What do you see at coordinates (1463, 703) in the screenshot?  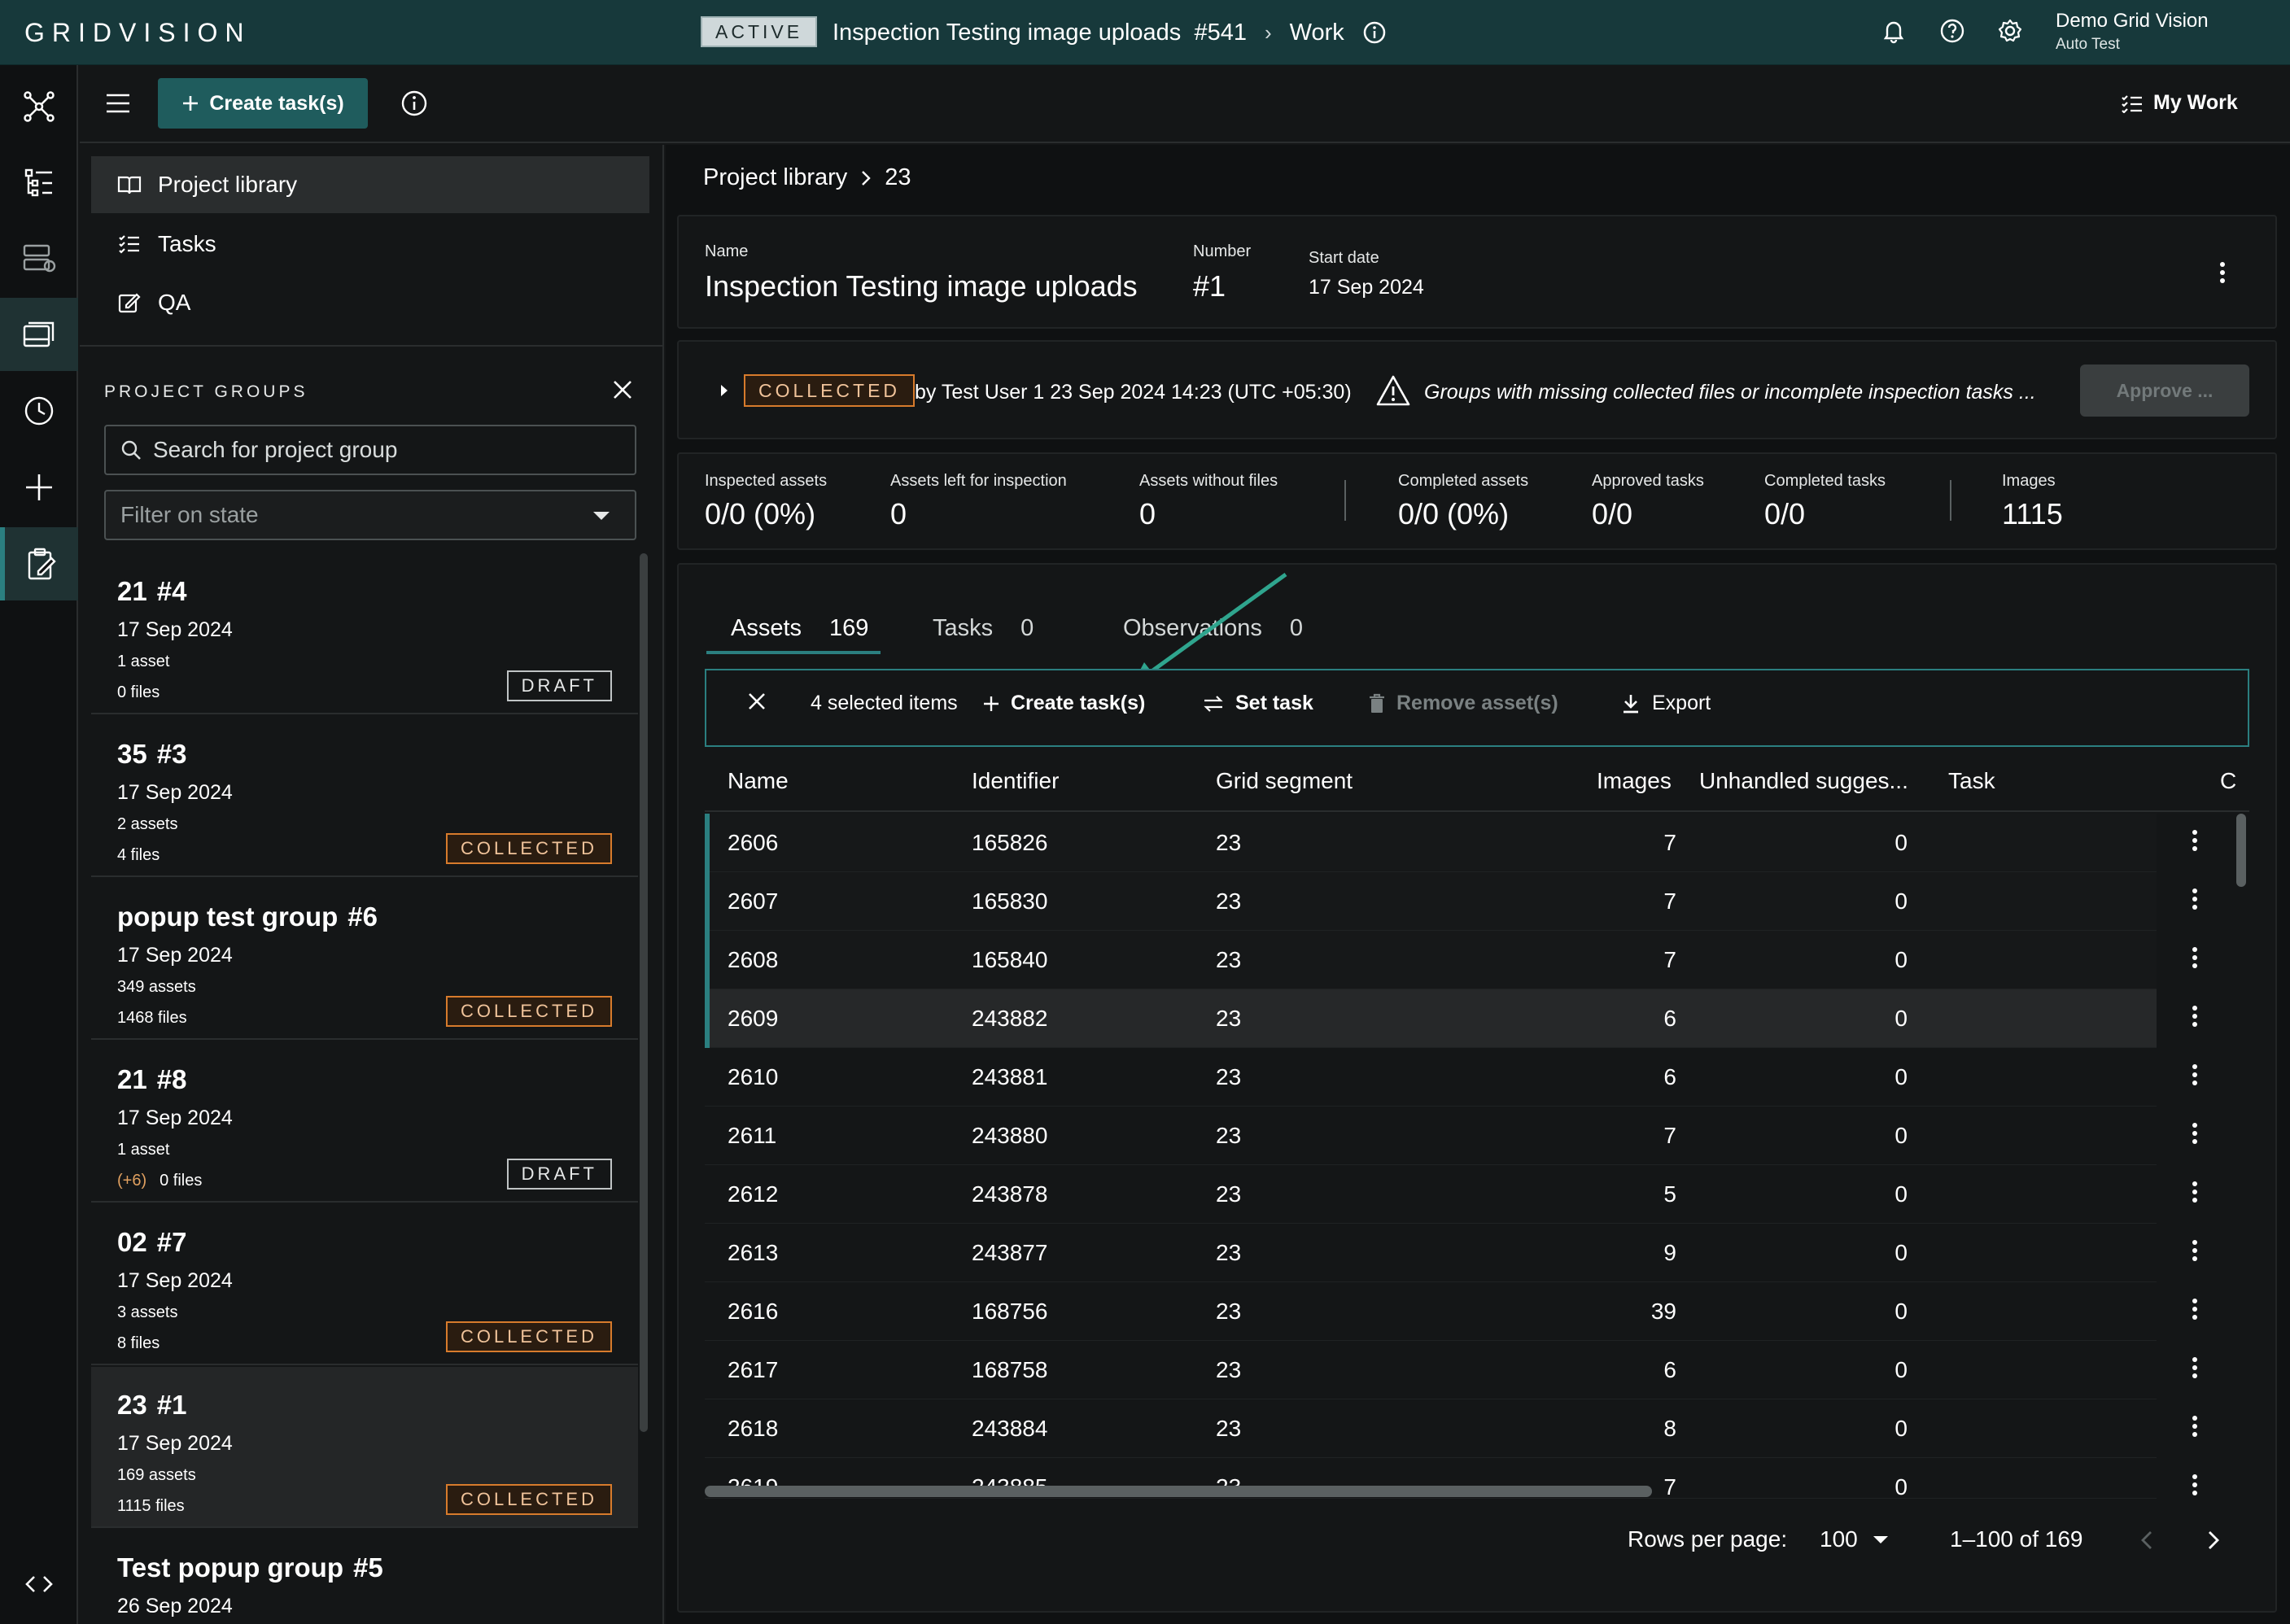 I see `remove-assets-action: Remove asset(s)` at bounding box center [1463, 703].